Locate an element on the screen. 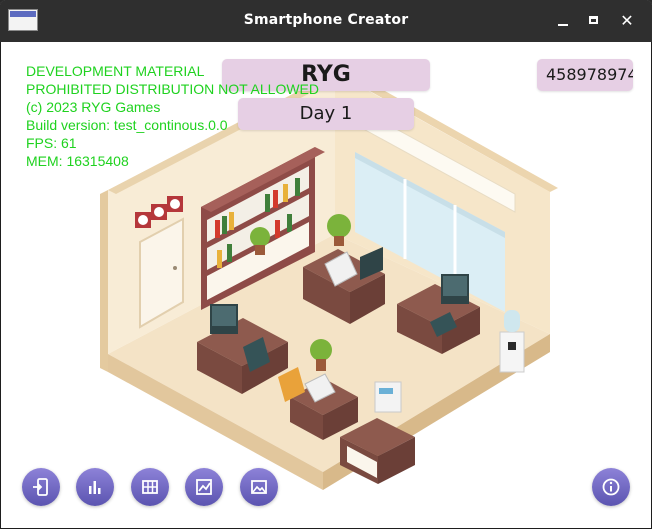  grid-button is located at coordinates (150, 487).